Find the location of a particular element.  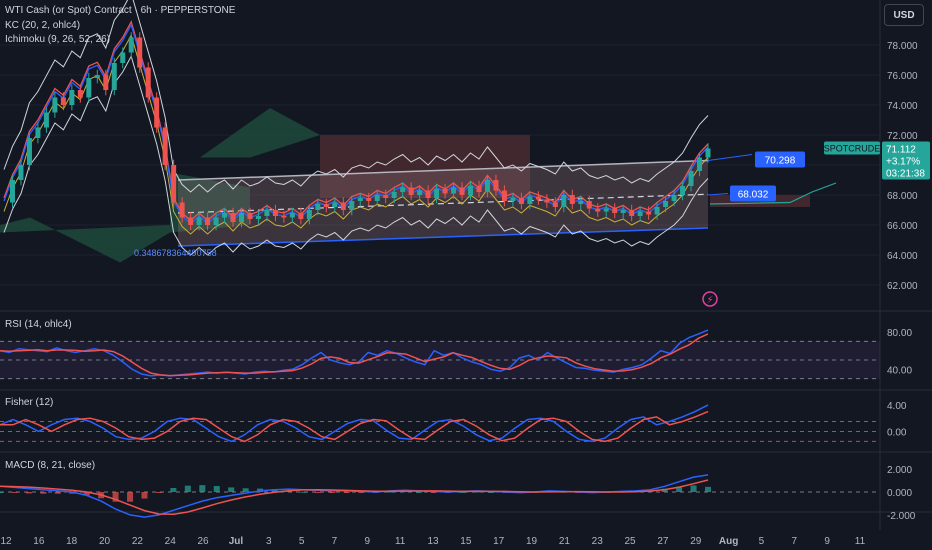

instrument-label: SPOTCRUDE is located at coordinates (852, 149).